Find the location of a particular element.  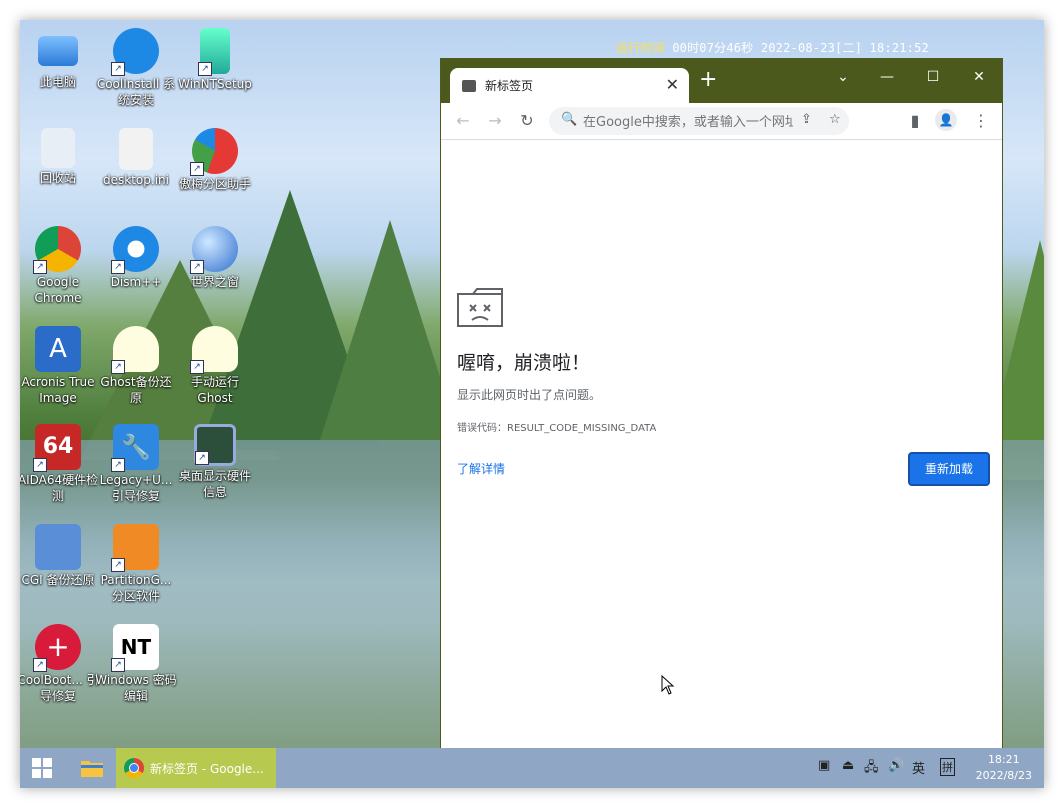

toolbar: ← → ↻ 🔍 ⇪ ☆ ▮ 👤 ⋮ is located at coordinates (721, 121).